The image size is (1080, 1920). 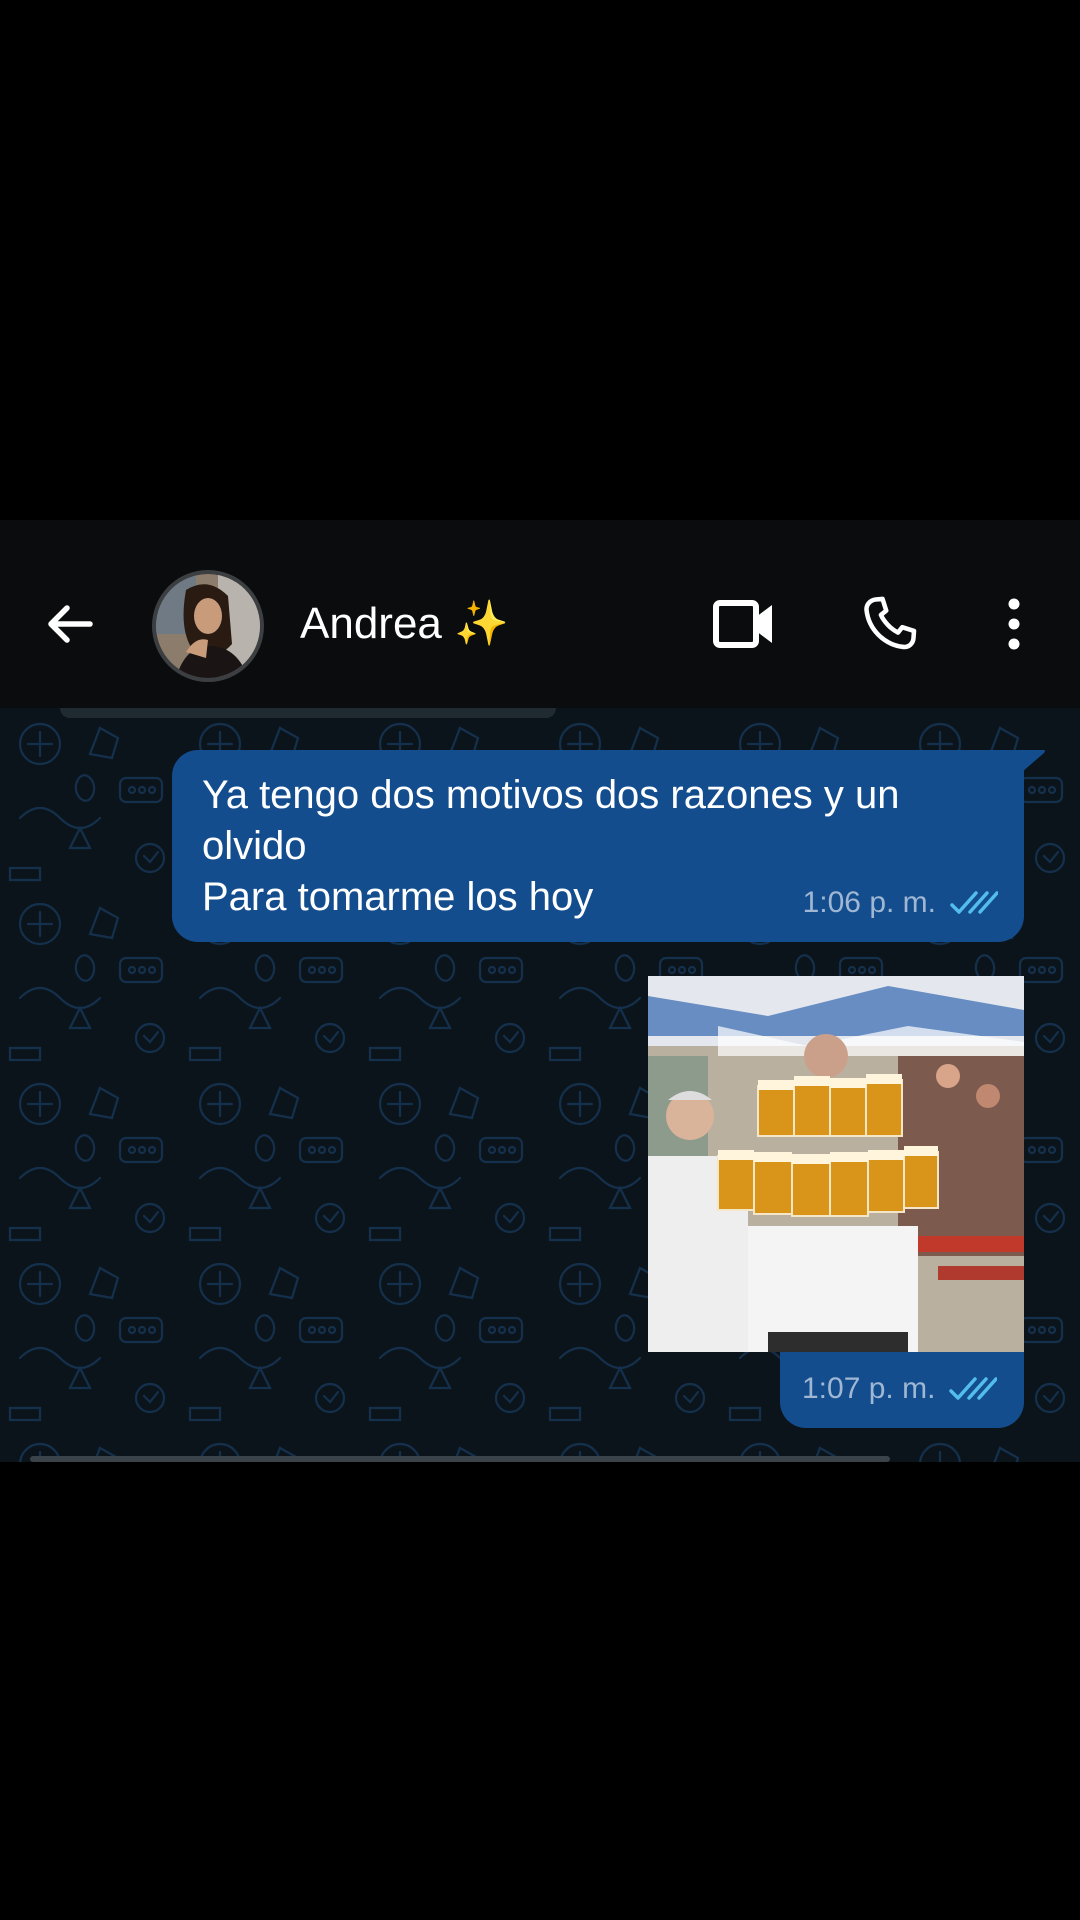 What do you see at coordinates (869, 902) in the screenshot?
I see `message-time: 1:06 p. m.` at bounding box center [869, 902].